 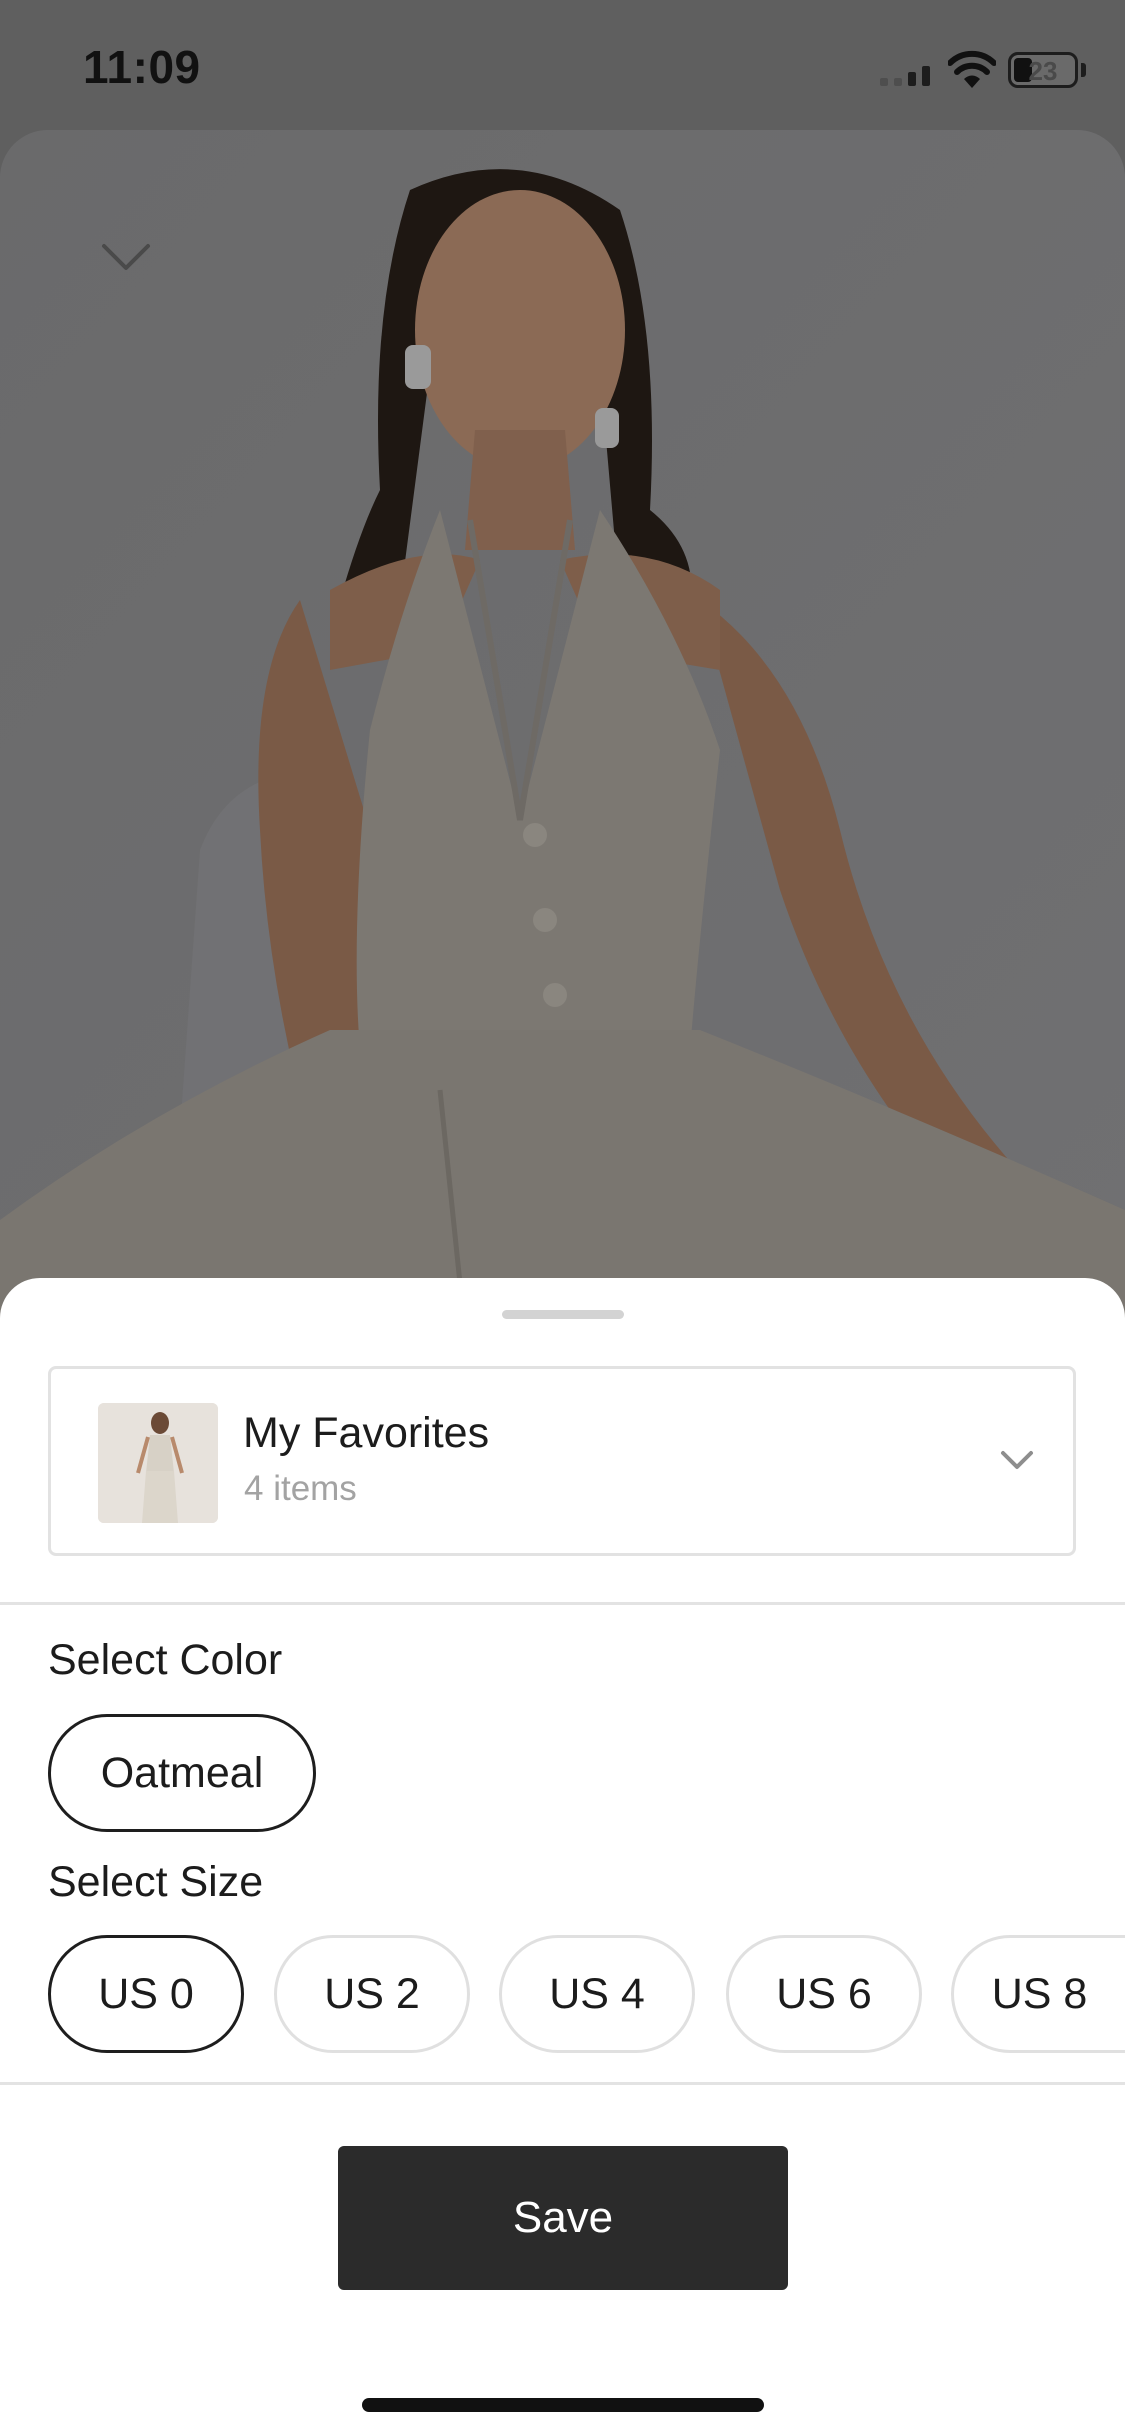 What do you see at coordinates (165, 1660) in the screenshot?
I see `select-color-label: Select Color` at bounding box center [165, 1660].